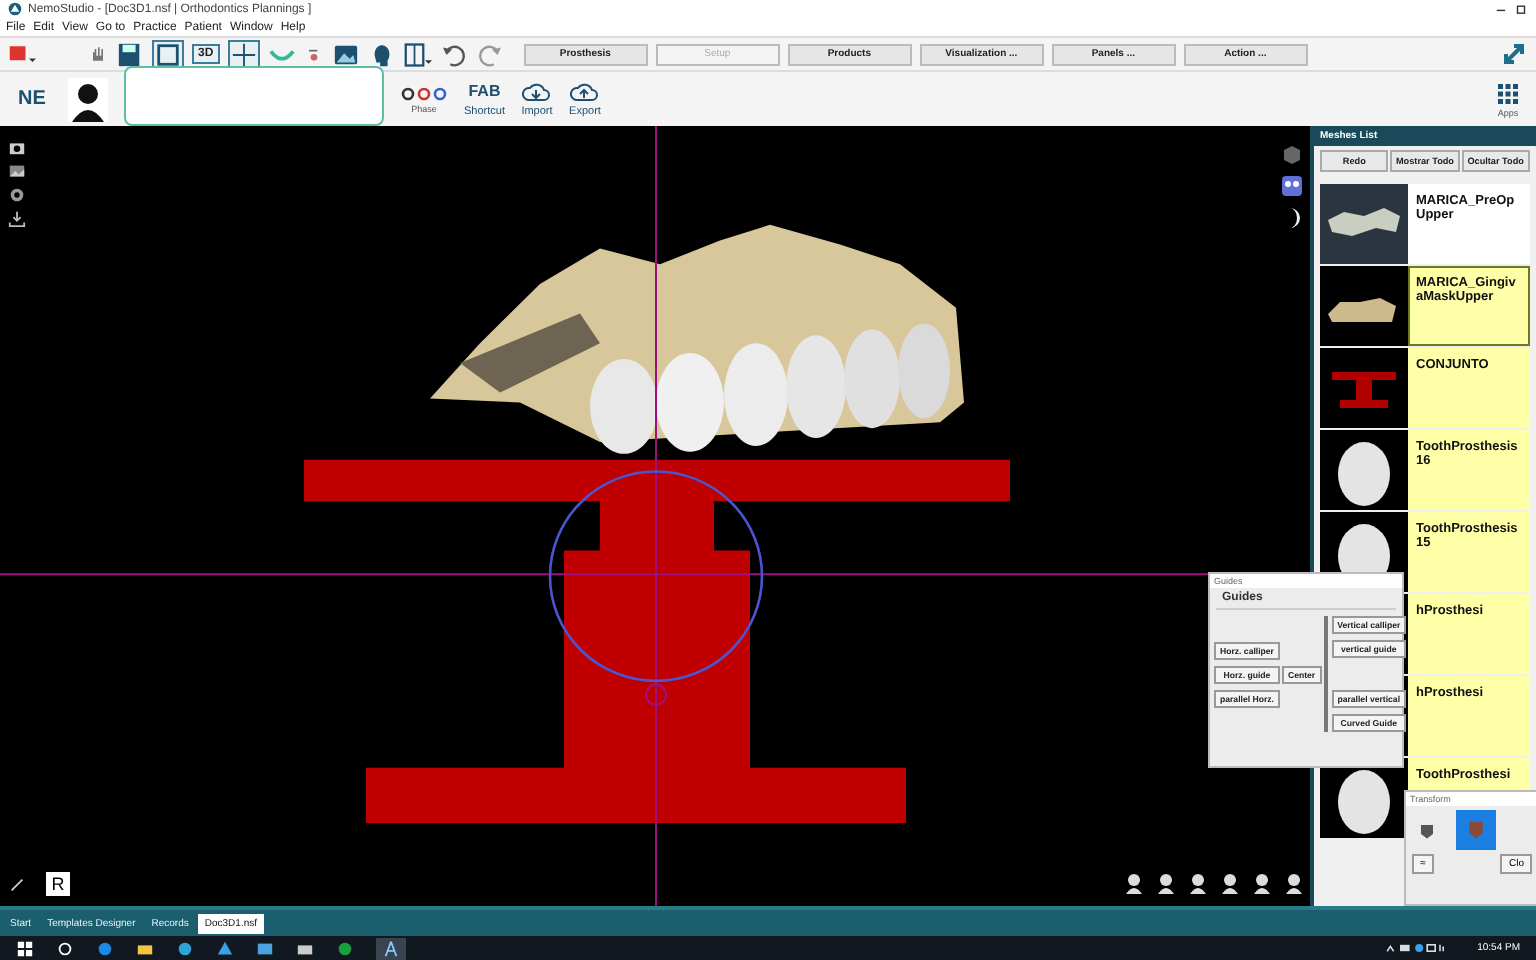  What do you see at coordinates (17, 219) in the screenshot?
I see `download-icon` at bounding box center [17, 219].